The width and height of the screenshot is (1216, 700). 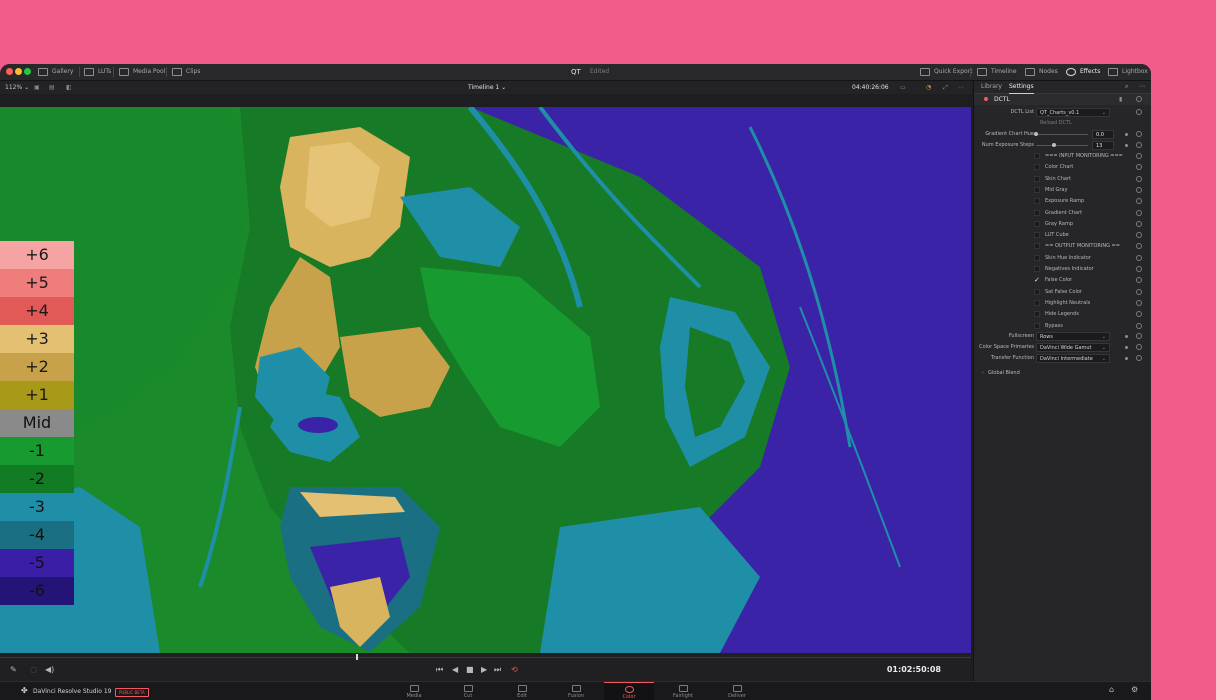 I want to click on go-to-end-icon: ⏭, so click(x=497, y=670).